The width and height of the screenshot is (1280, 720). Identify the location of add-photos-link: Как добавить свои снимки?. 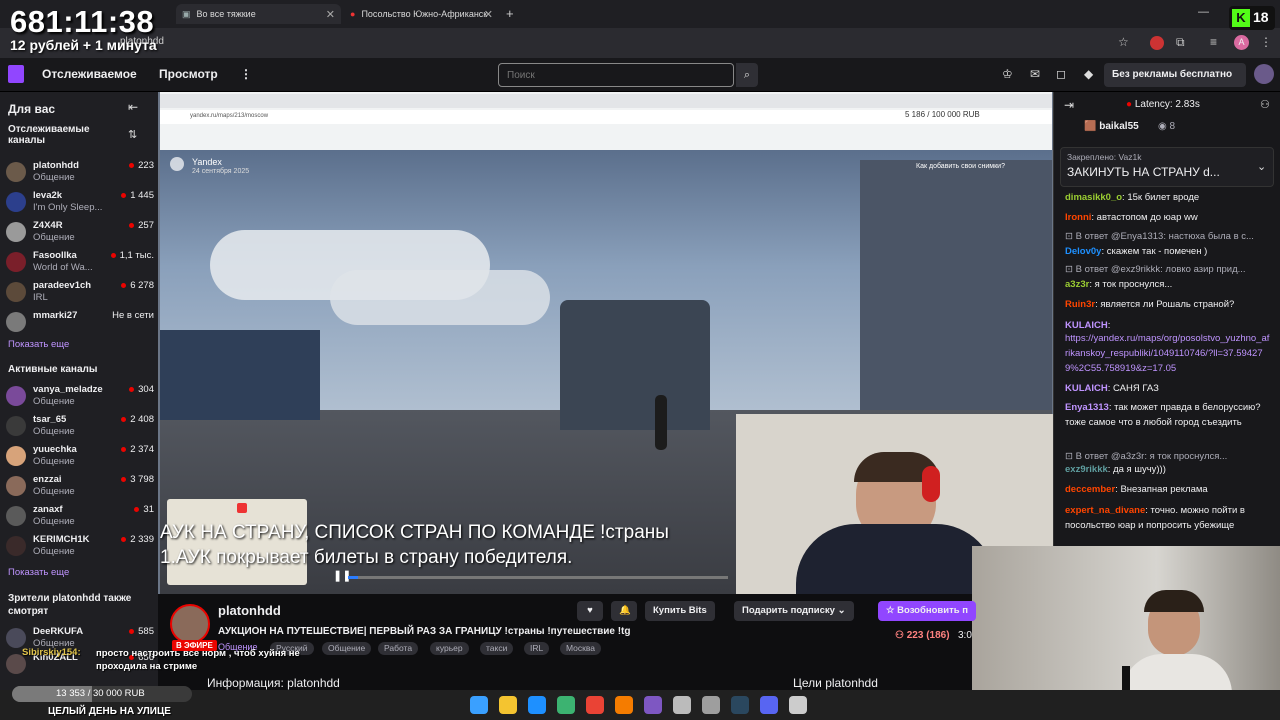
(960, 166).